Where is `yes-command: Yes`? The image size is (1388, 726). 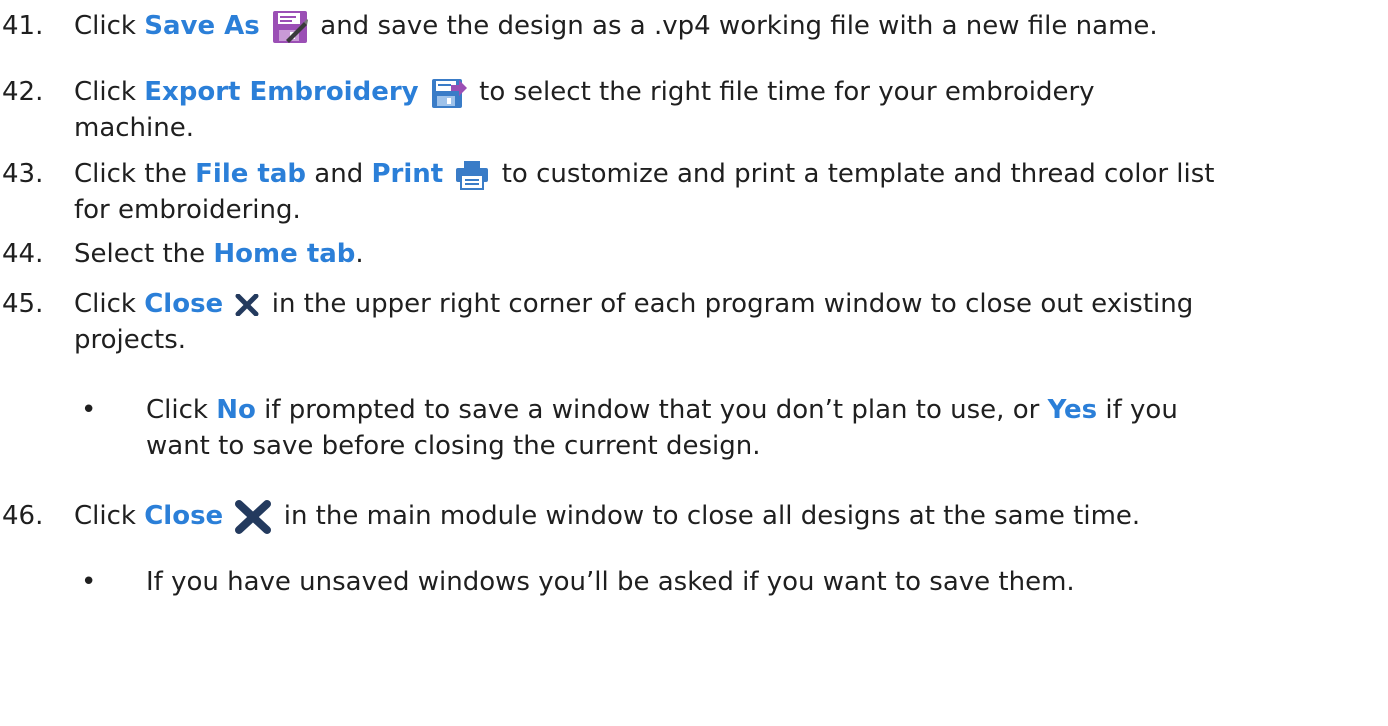 yes-command: Yes is located at coordinates (1072, 410).